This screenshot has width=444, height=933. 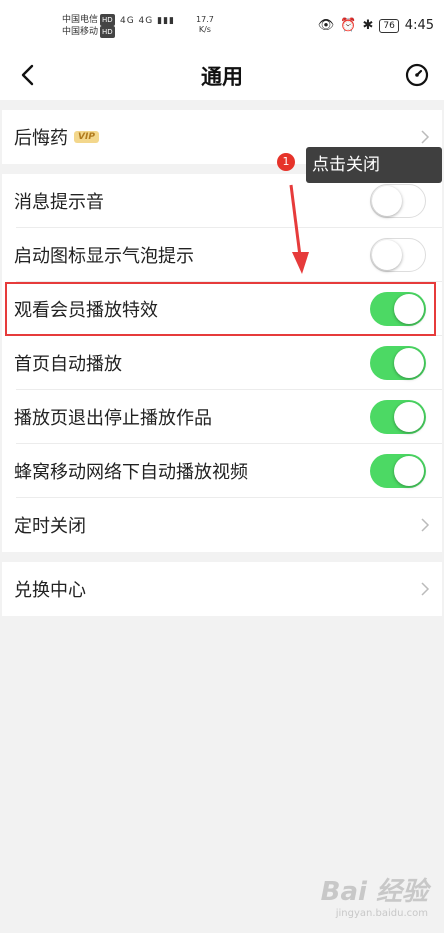 I want to click on settings-item-label: 启动图标显示气泡提示, so click(x=104, y=256).